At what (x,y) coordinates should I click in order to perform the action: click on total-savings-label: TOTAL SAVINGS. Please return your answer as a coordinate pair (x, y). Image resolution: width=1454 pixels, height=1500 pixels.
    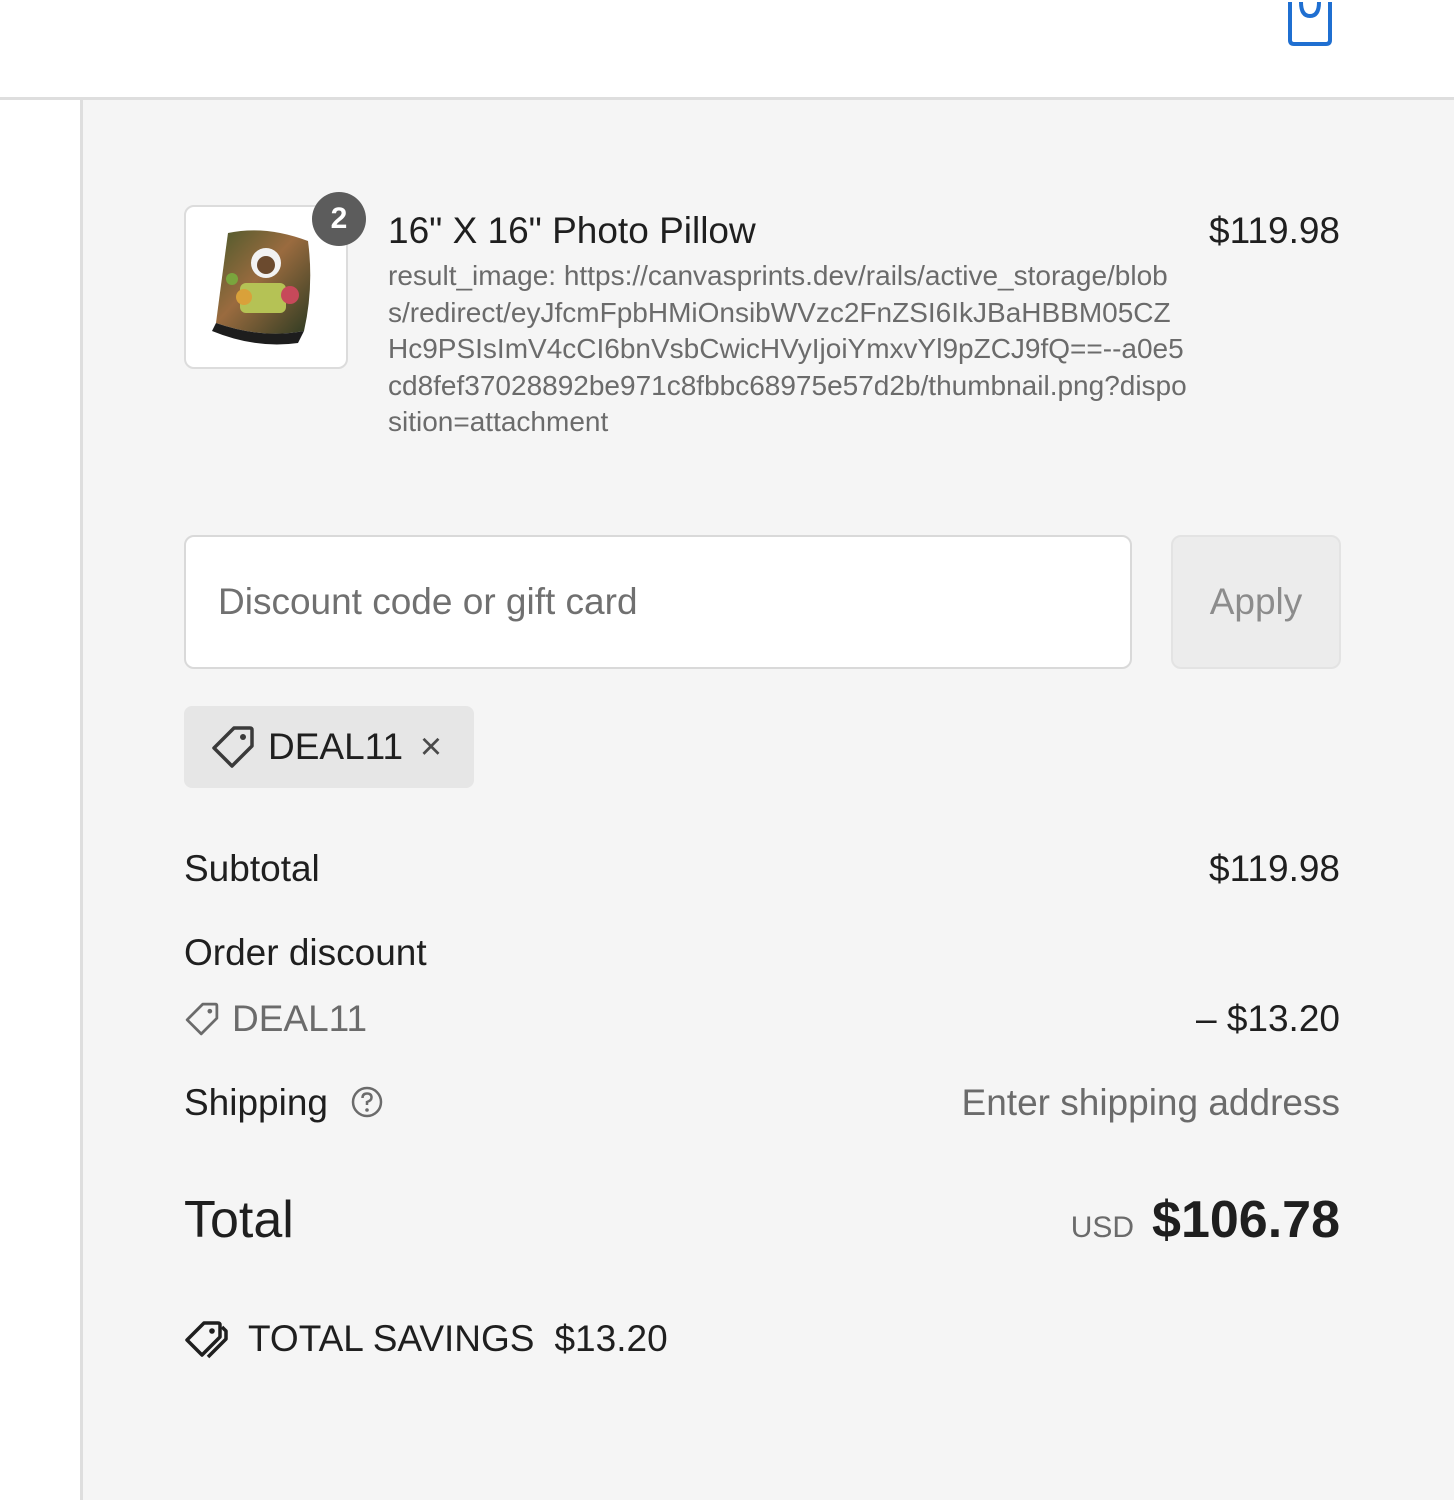
    Looking at the image, I should click on (391, 1338).